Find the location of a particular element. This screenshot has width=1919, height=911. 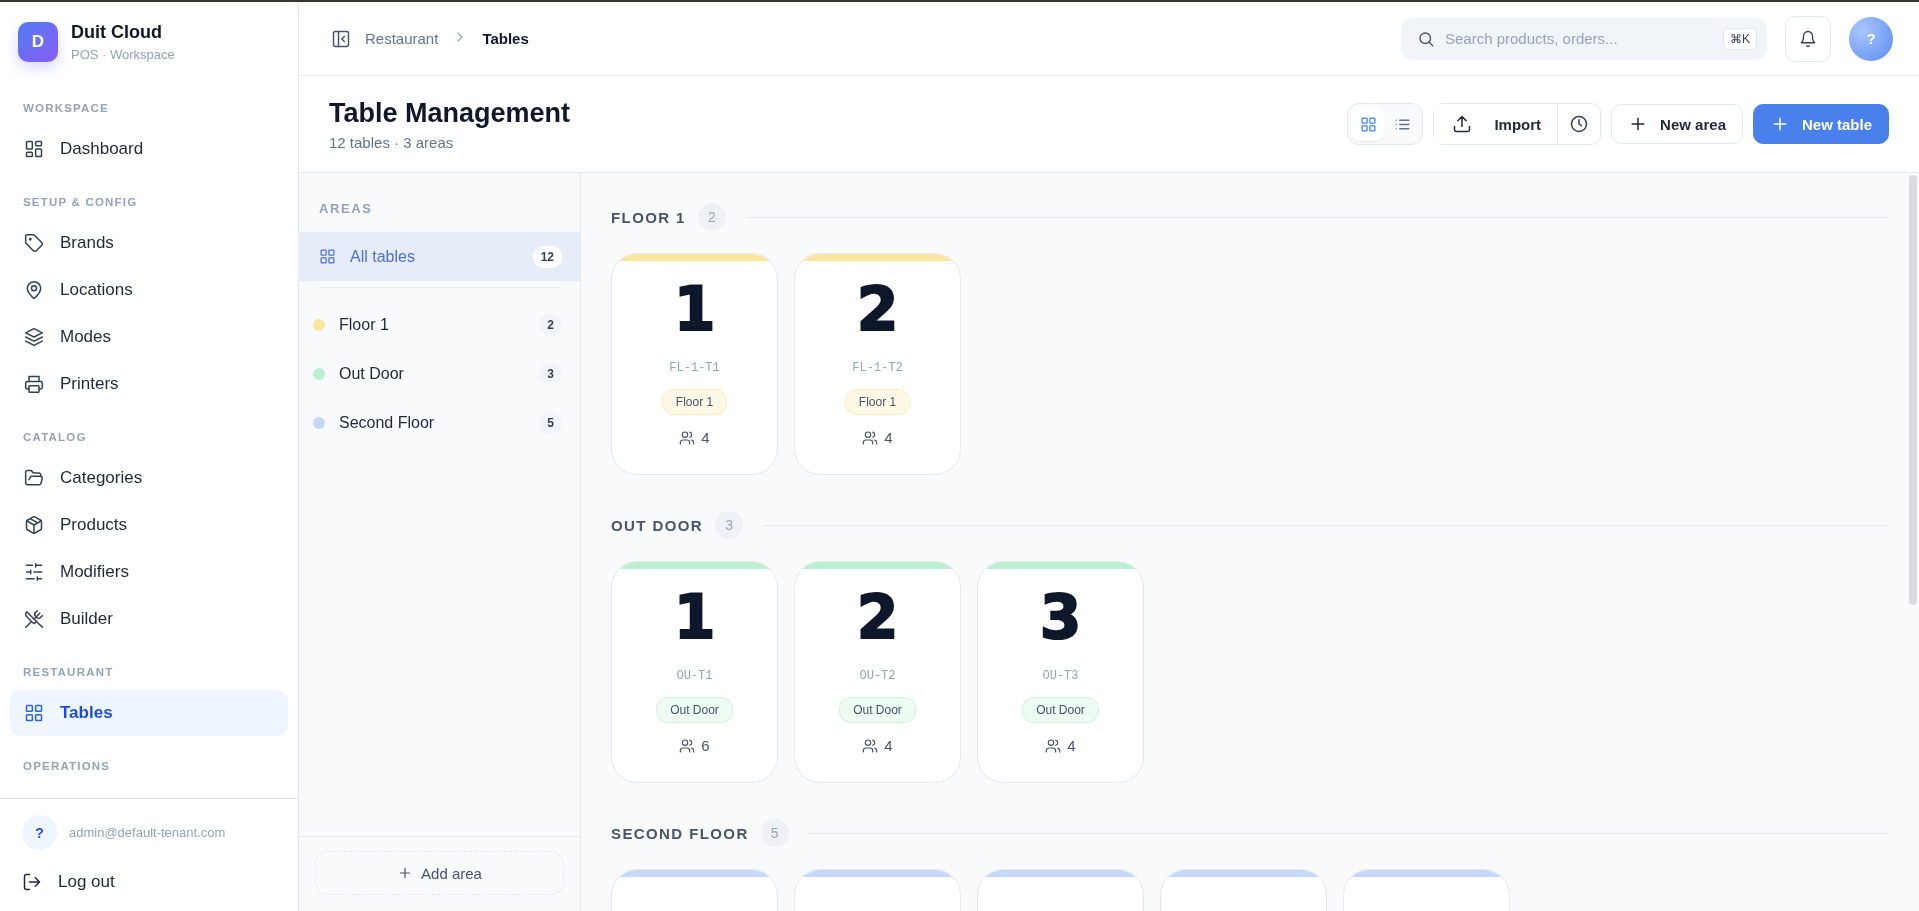

layers-icon is located at coordinates (34, 337).